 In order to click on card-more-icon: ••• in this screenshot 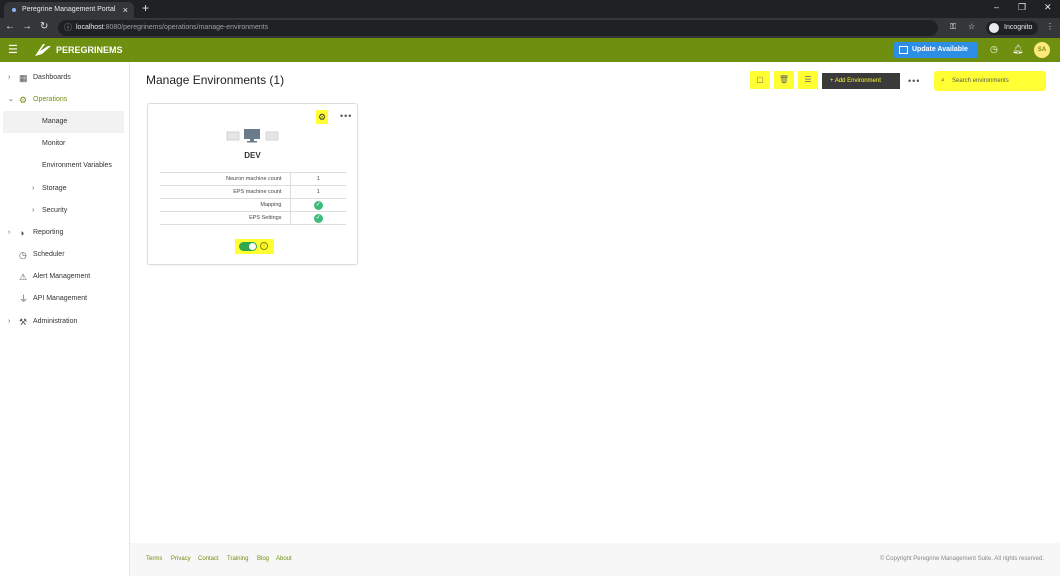, I will do `click(346, 116)`.